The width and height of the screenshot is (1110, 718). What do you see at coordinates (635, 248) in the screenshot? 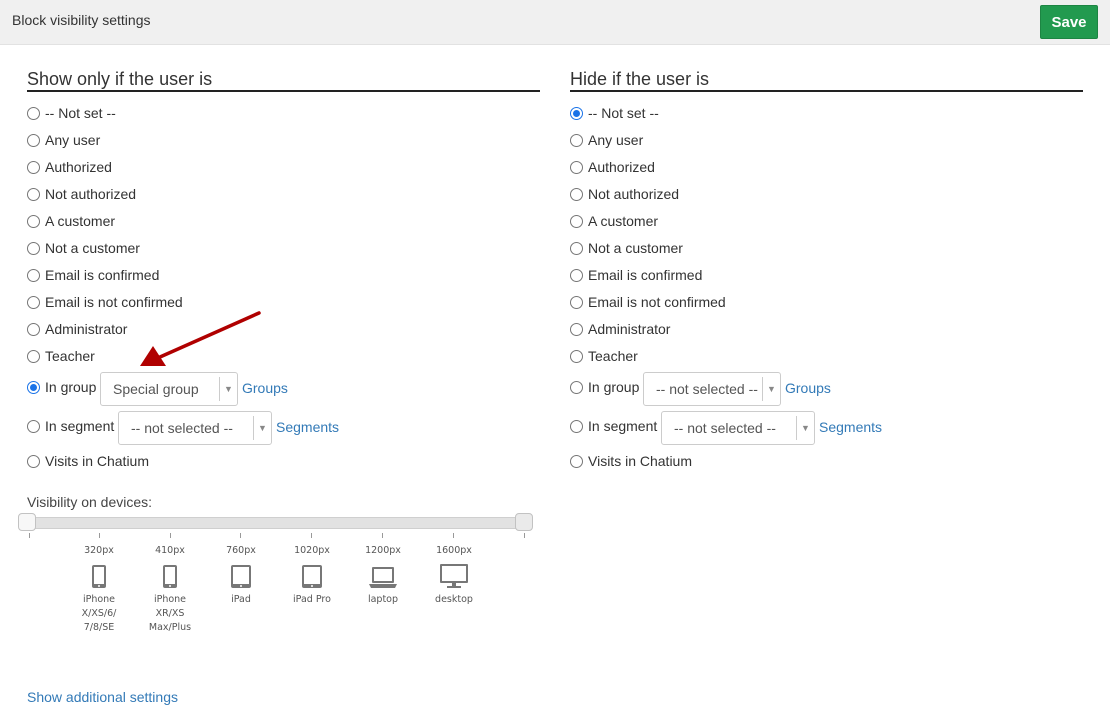
I see `hide-option-label: Not a customer` at bounding box center [635, 248].